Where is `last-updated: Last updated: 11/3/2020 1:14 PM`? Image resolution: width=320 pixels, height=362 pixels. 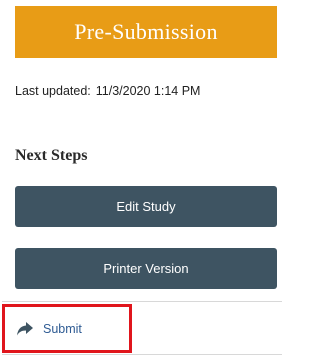 last-updated: Last updated: 11/3/2020 1:14 PM is located at coordinates (107, 91).